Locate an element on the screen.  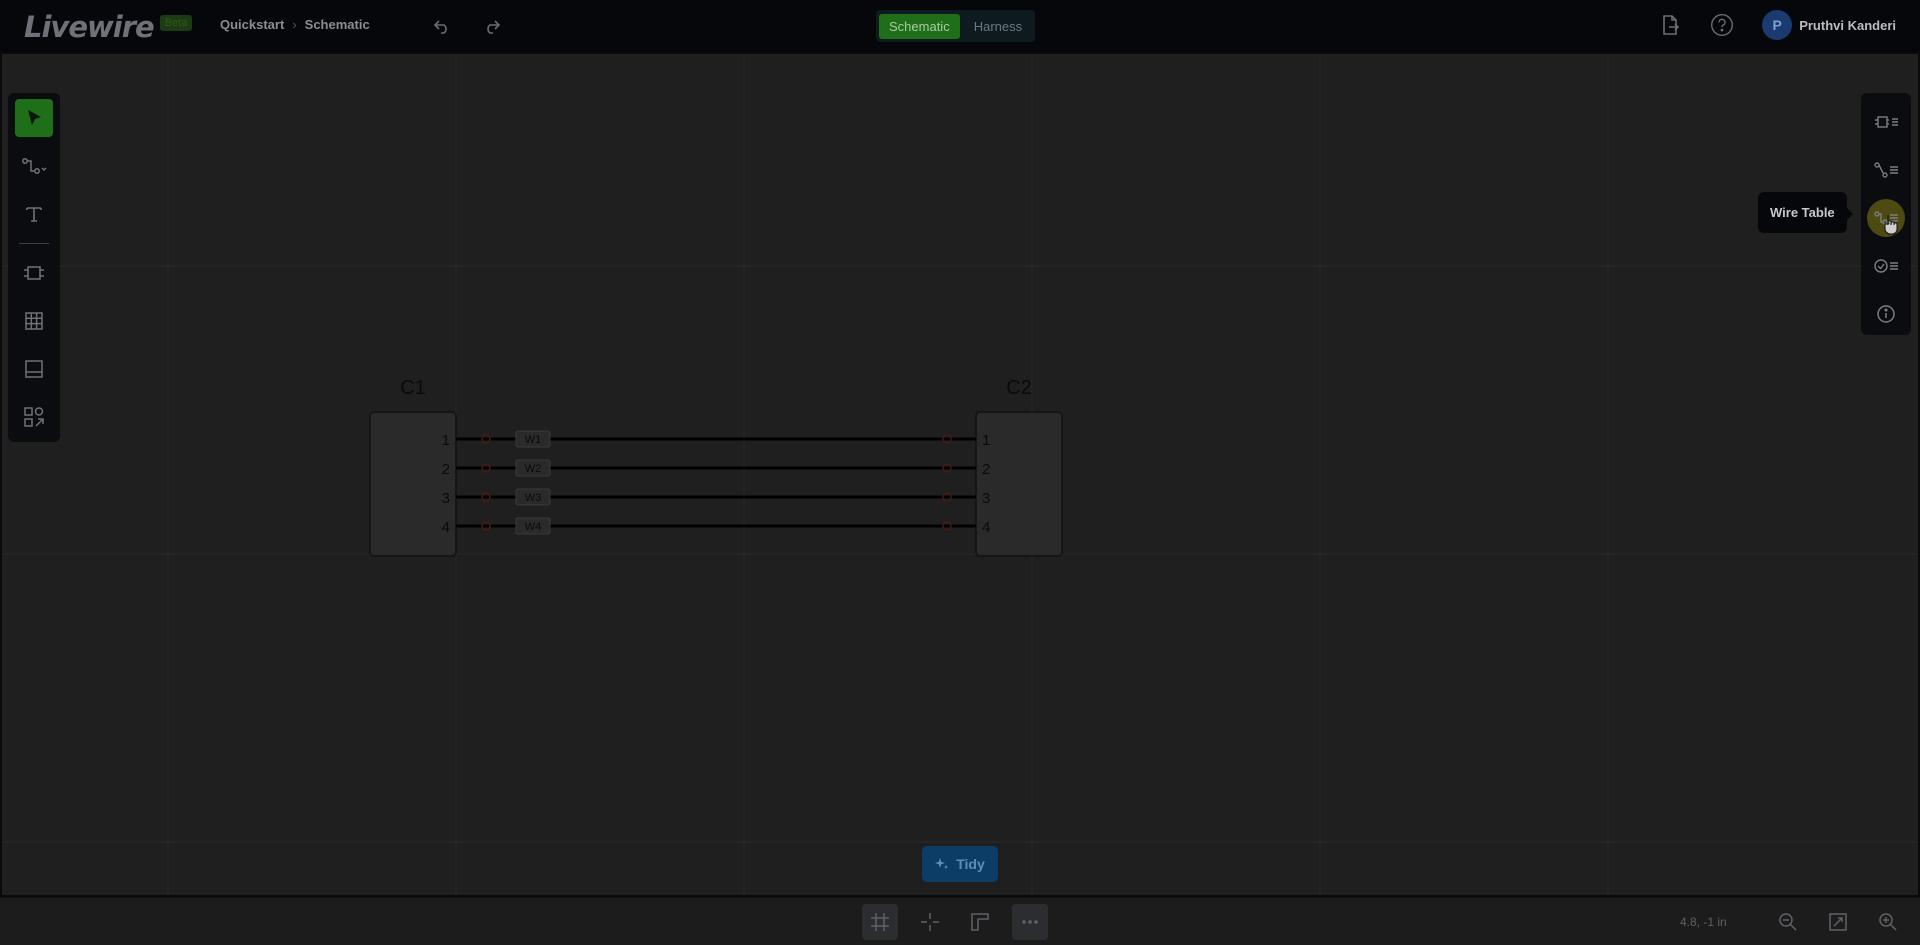
wire-label: W4 is located at coordinates (533, 527).